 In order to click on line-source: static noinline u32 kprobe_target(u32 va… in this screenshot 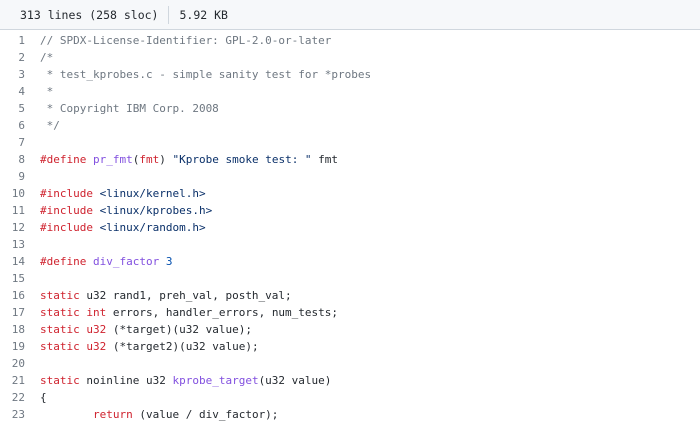, I will do `click(370, 380)`.